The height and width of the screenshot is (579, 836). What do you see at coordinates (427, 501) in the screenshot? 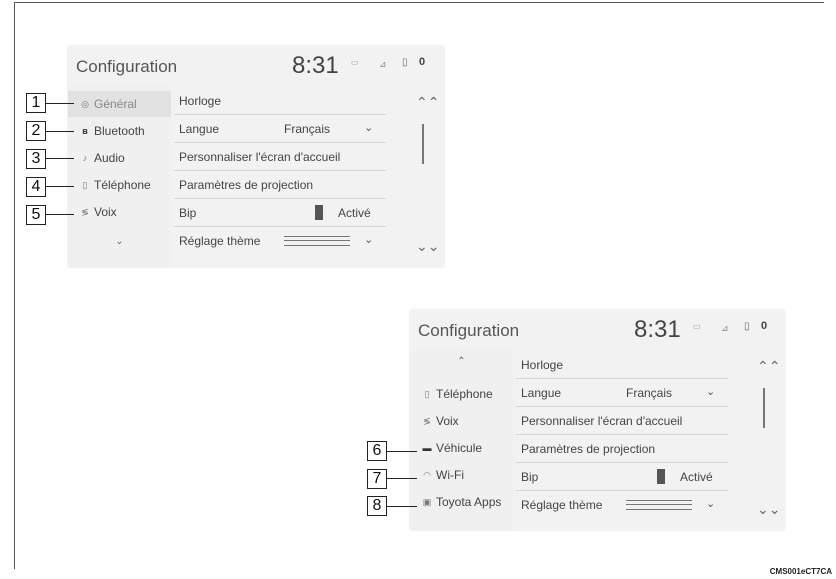
I see `apps-icon: ▣` at bounding box center [427, 501].